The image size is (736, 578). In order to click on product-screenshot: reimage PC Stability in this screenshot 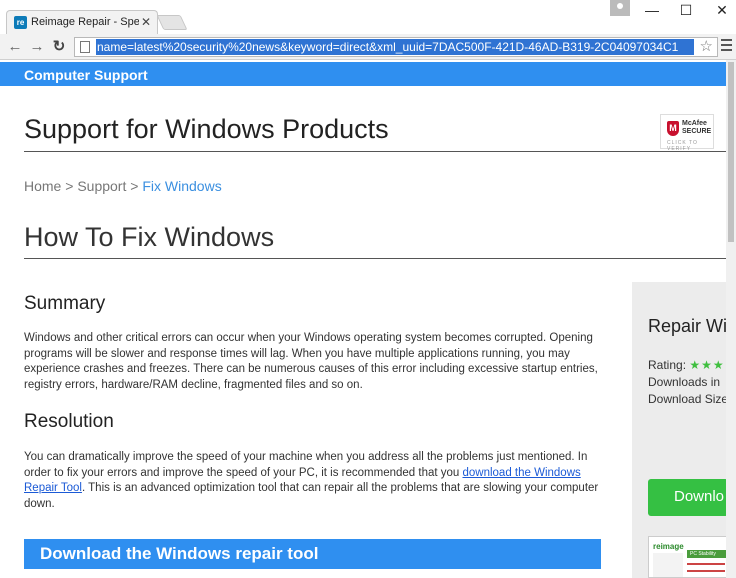, I will do `click(687, 557)`.